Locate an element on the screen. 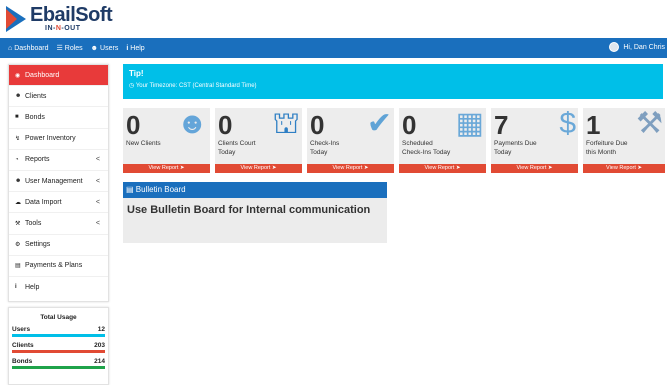  sidebar-item-payments: ▤ Payments & Plans is located at coordinates (58, 266).